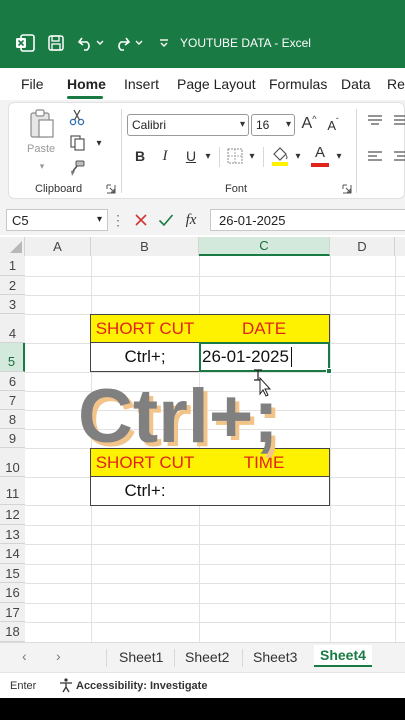  Describe the element at coordinates (298, 156) in the screenshot. I see `fill-color-dropdown-icon: ▾` at that location.